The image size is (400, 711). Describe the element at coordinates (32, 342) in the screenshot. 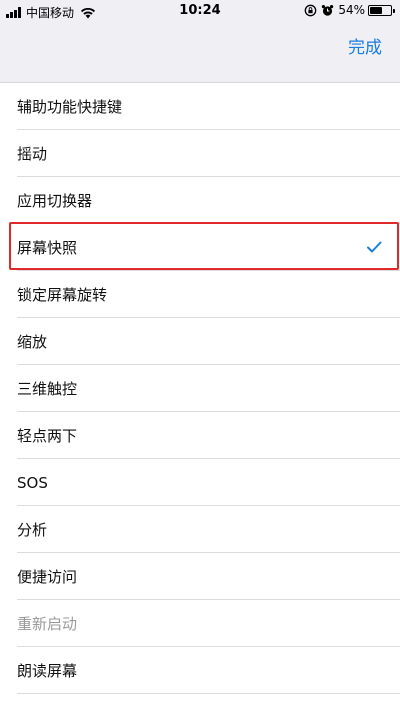

I see `list-item-label: 缩放` at that location.